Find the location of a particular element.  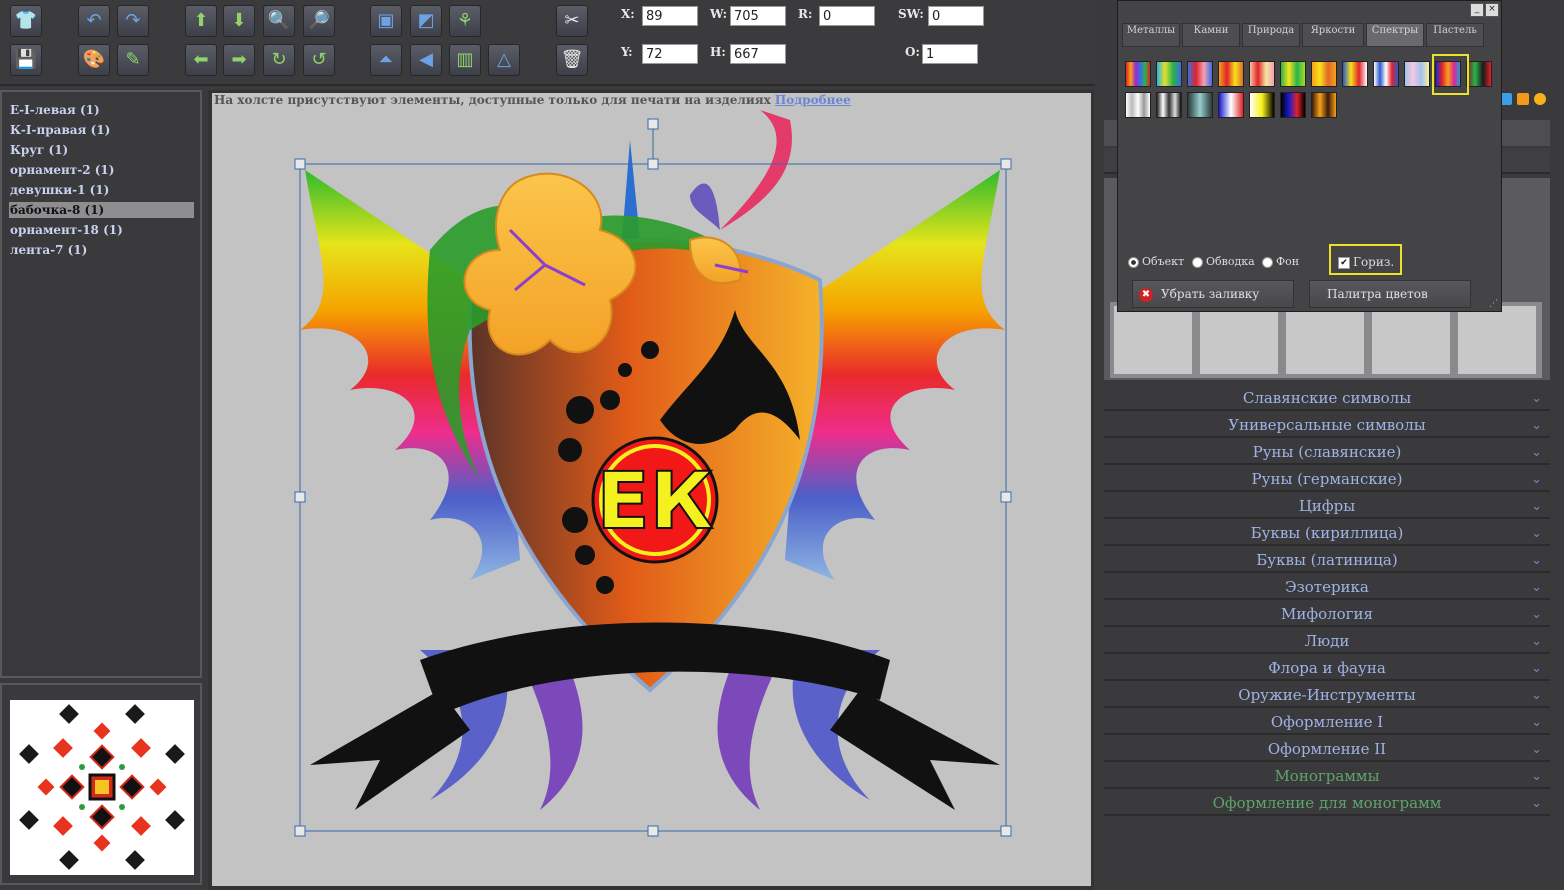

flip-horizontal-icon: ◀ is located at coordinates (426, 60).